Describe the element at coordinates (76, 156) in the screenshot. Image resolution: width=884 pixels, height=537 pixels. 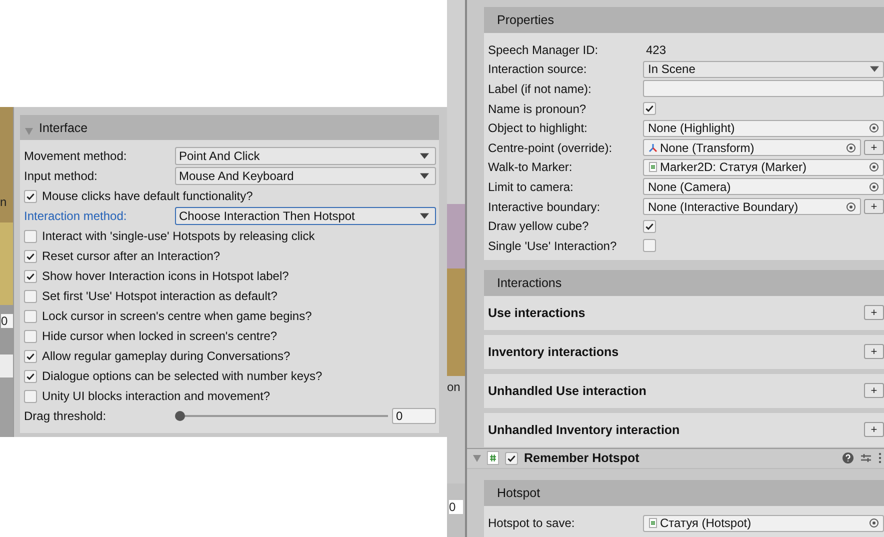
I see `field-label: Movement method:` at that location.